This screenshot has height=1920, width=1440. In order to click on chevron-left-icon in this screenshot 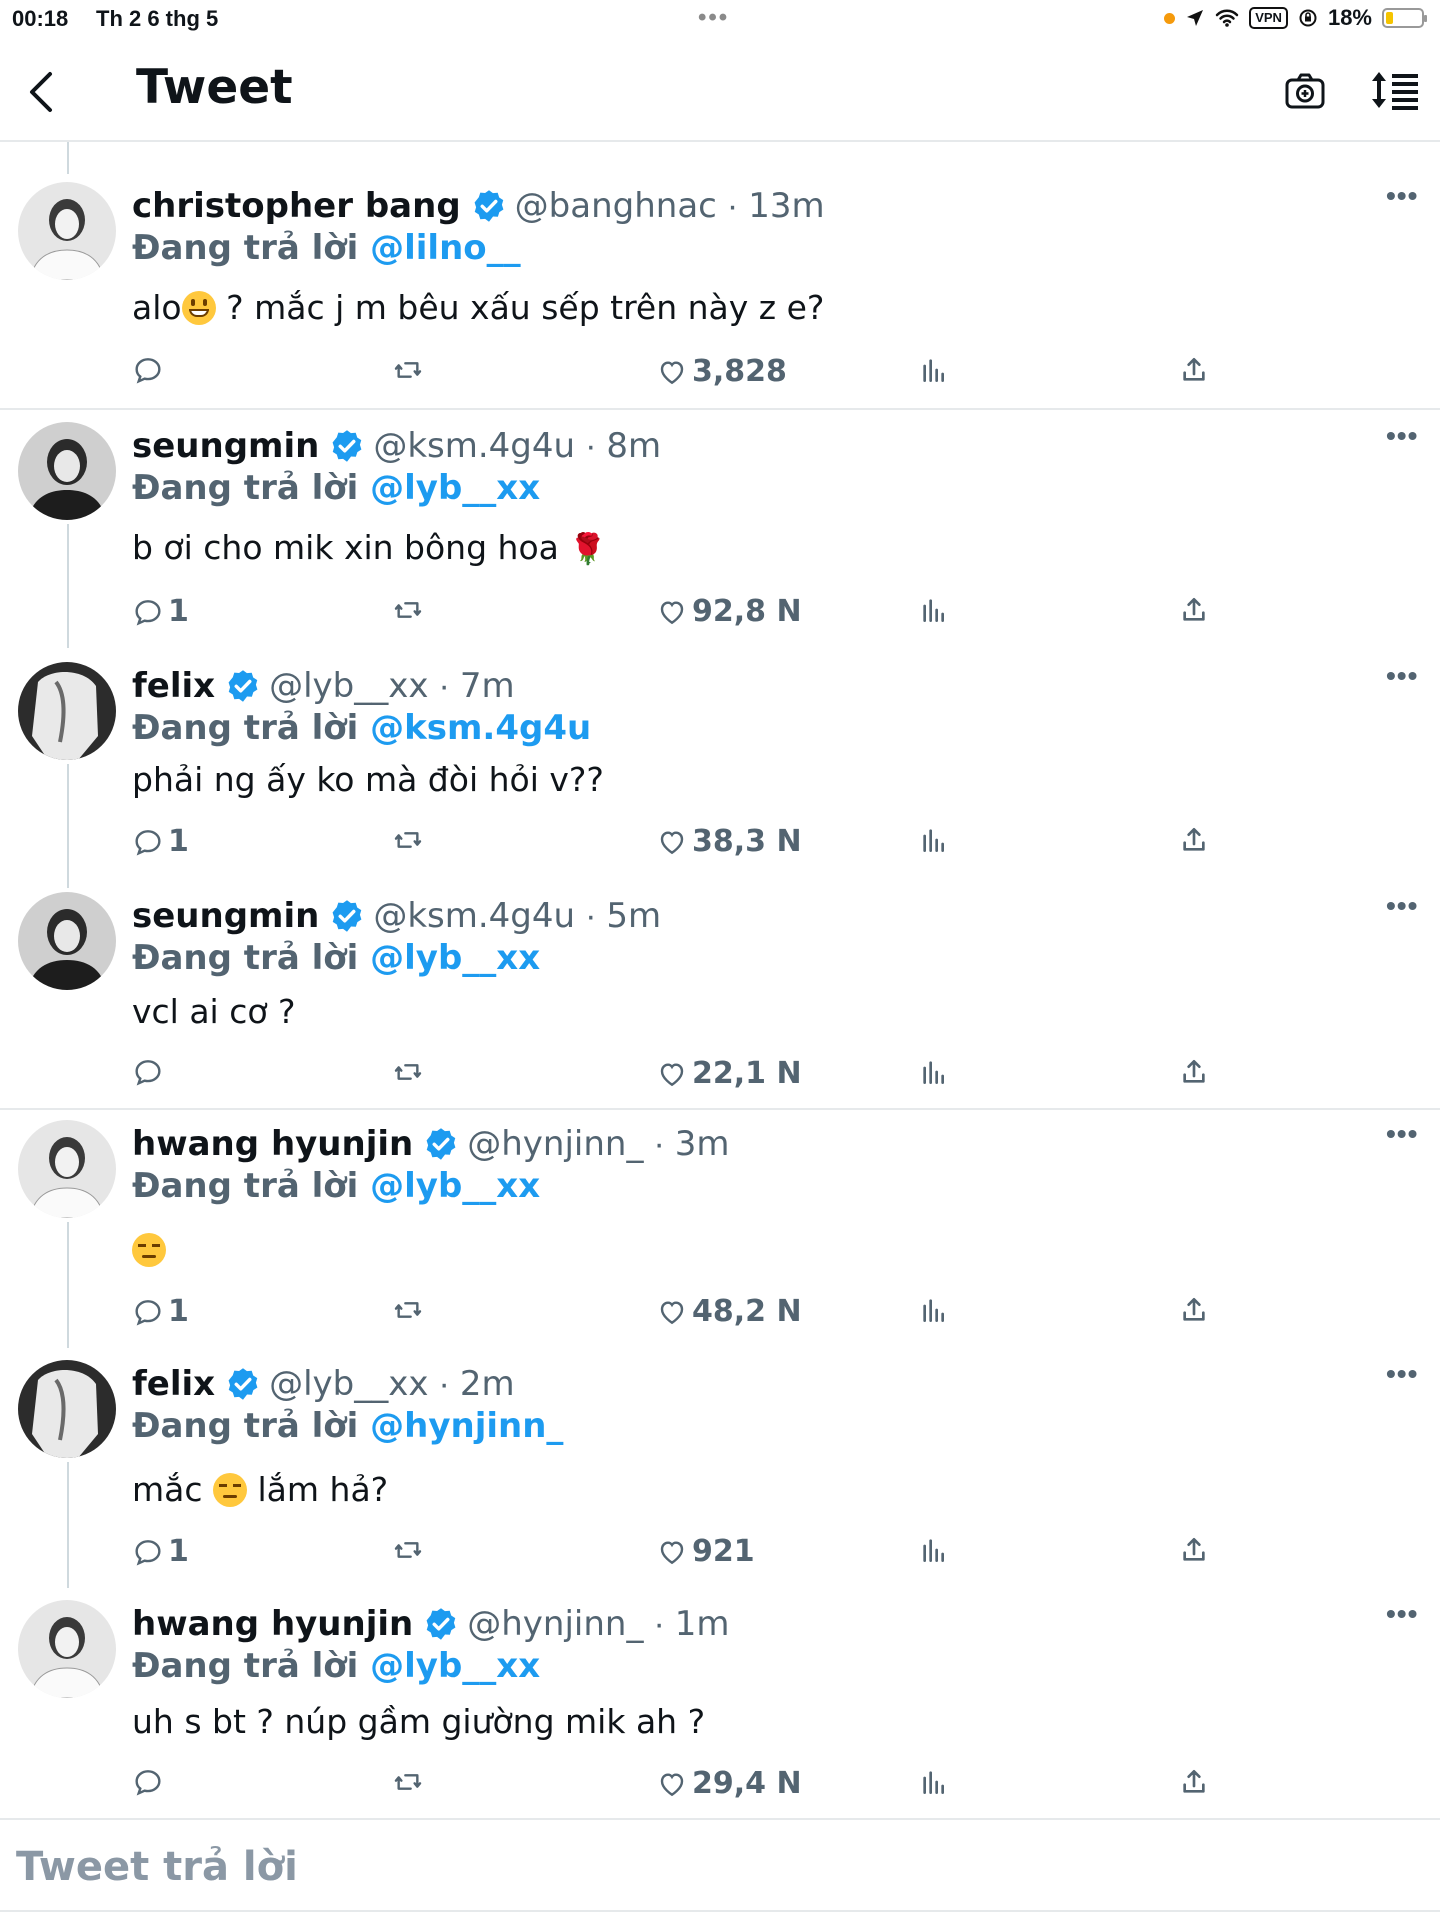, I will do `click(42, 92)`.